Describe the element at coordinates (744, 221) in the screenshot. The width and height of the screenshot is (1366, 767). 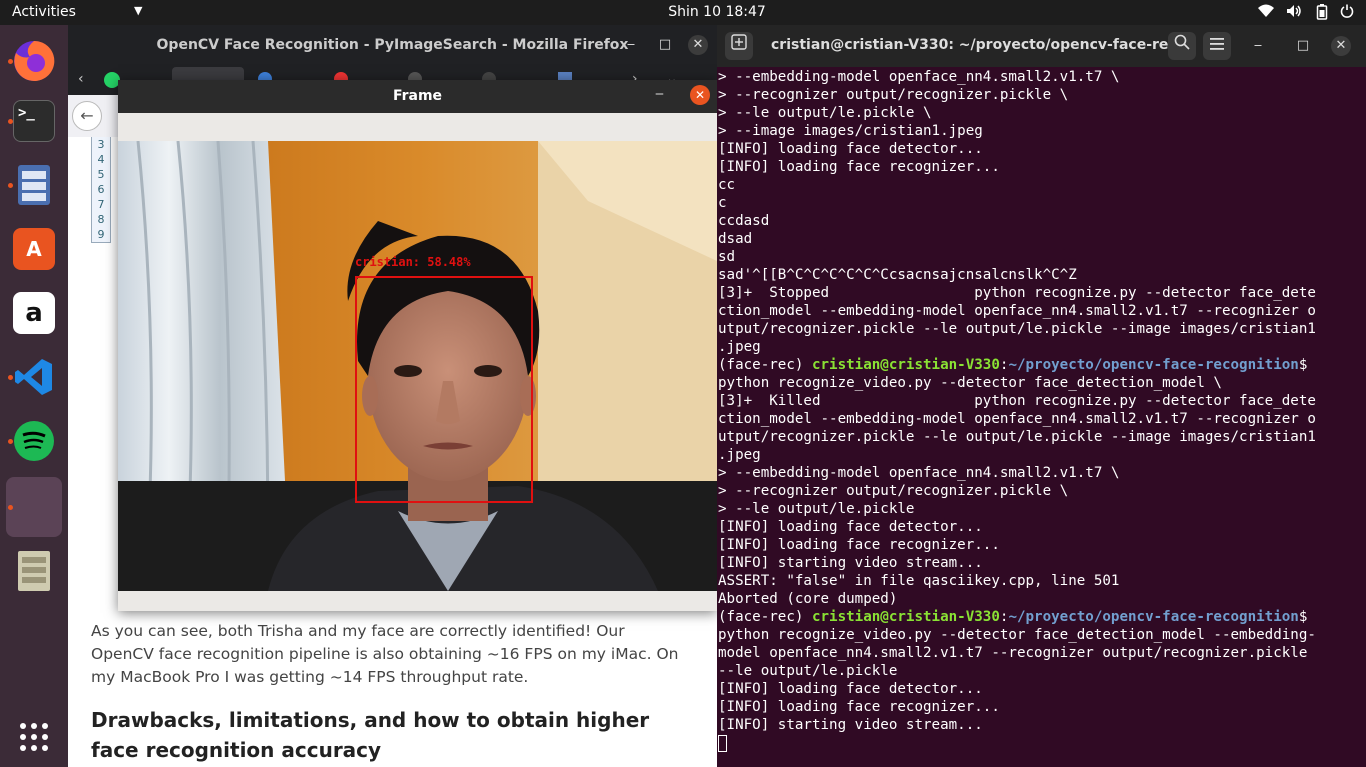
I see `terminal-line: ccdasd` at that location.